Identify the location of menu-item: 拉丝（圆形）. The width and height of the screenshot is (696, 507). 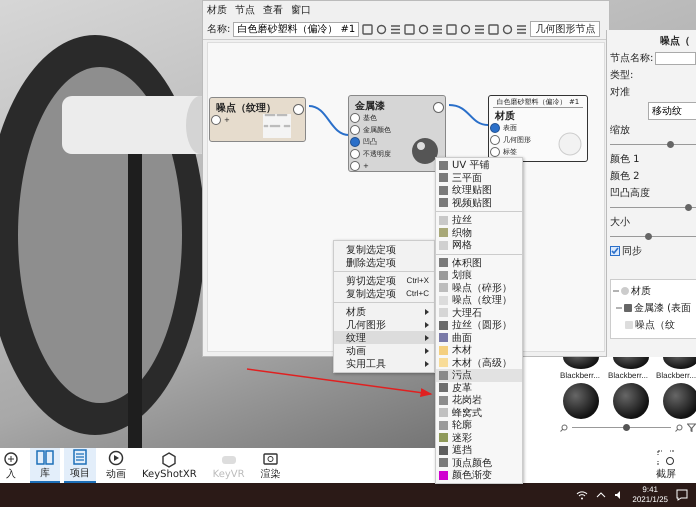
(479, 325).